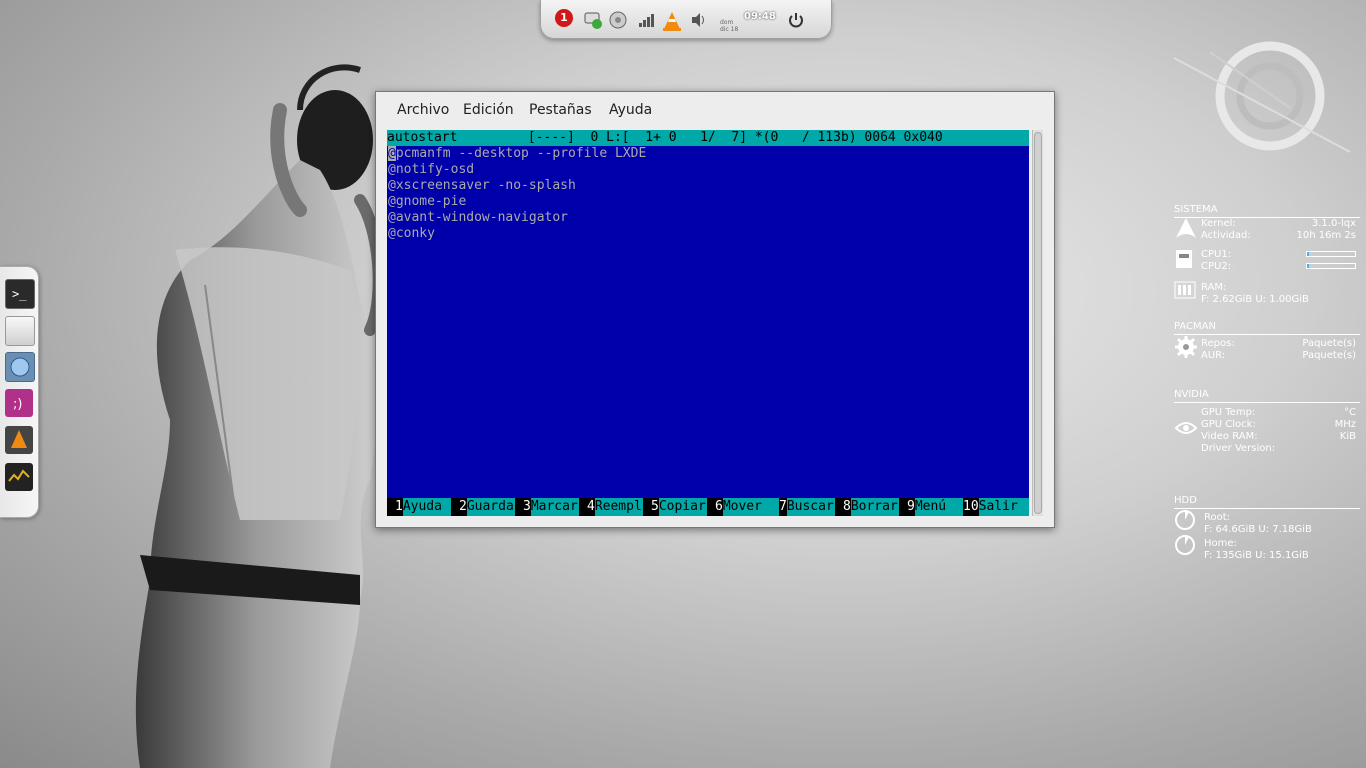 This screenshot has width=1366, height=768. I want to click on uptime-value: 10h 16m 2s, so click(1326, 235).